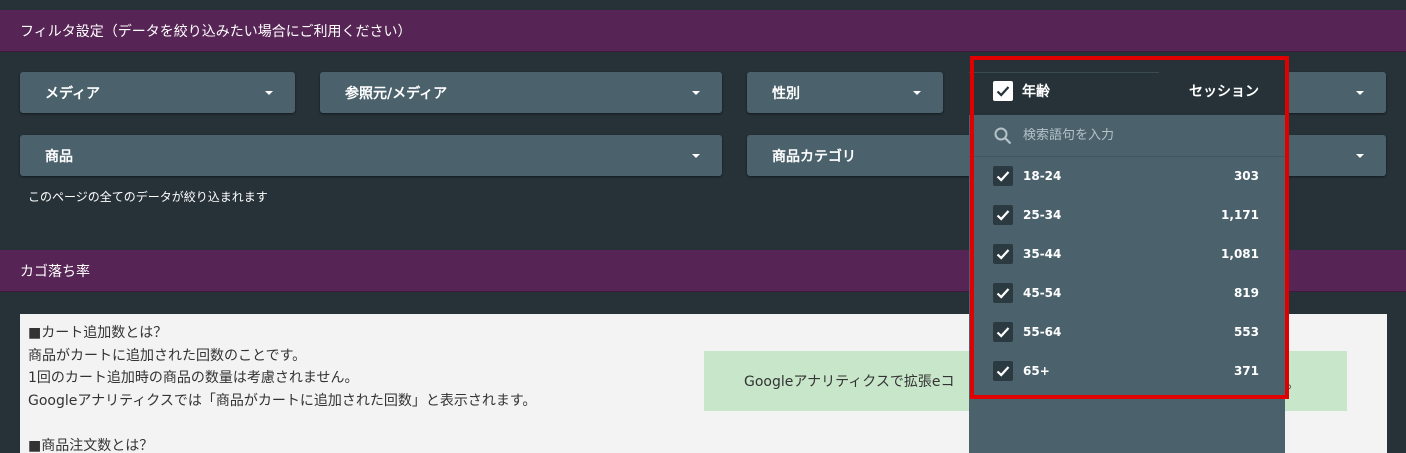  What do you see at coordinates (282, 423) in the screenshot?
I see `content-line` at bounding box center [282, 423].